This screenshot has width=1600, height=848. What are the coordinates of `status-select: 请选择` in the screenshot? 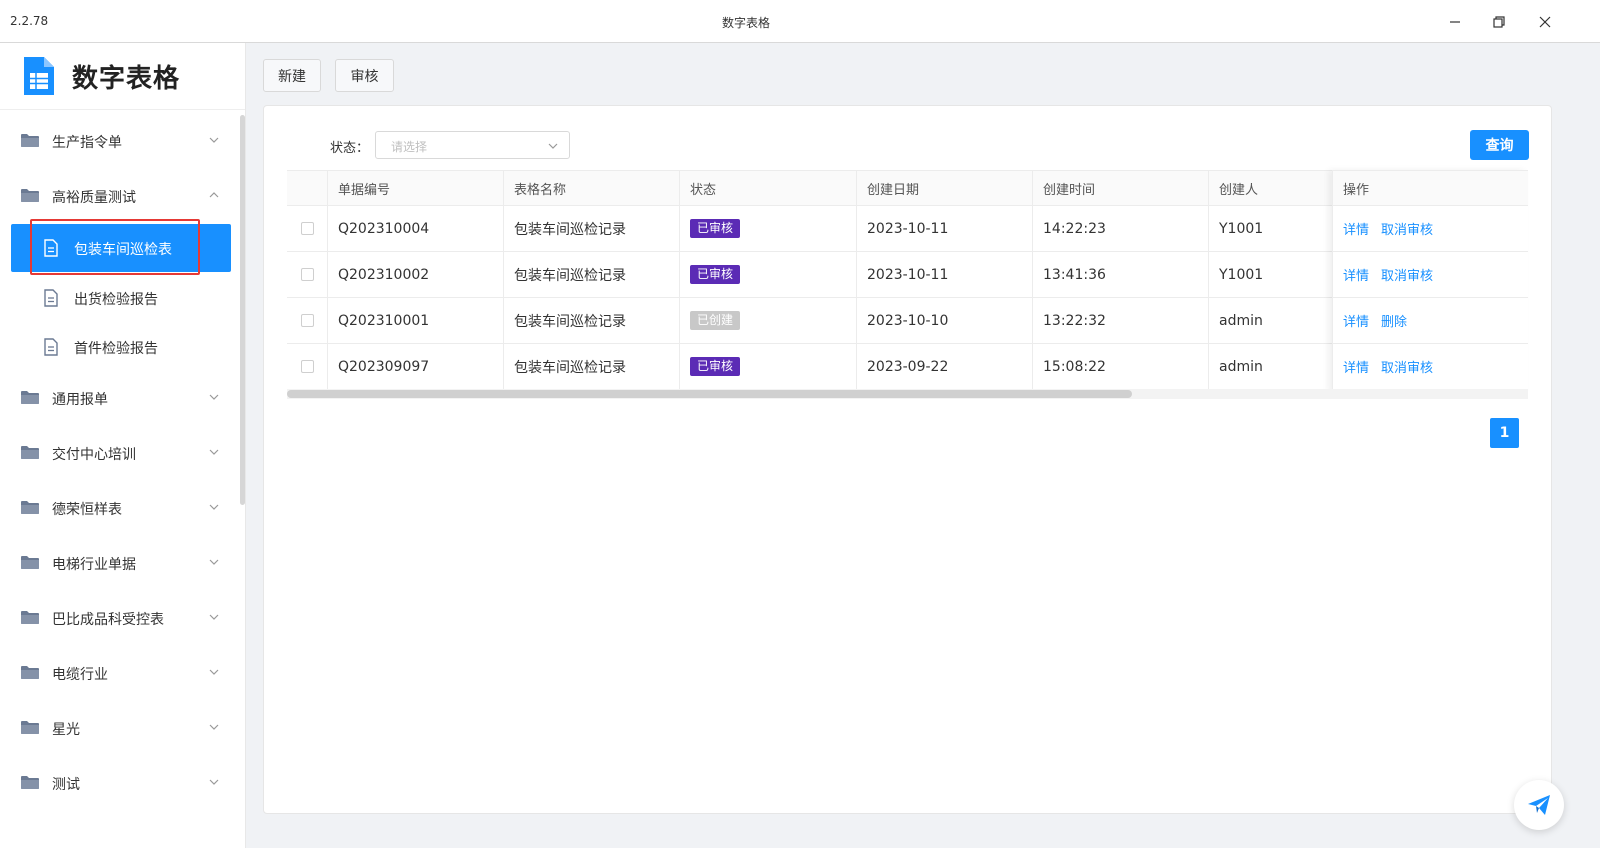 It's located at (472, 145).